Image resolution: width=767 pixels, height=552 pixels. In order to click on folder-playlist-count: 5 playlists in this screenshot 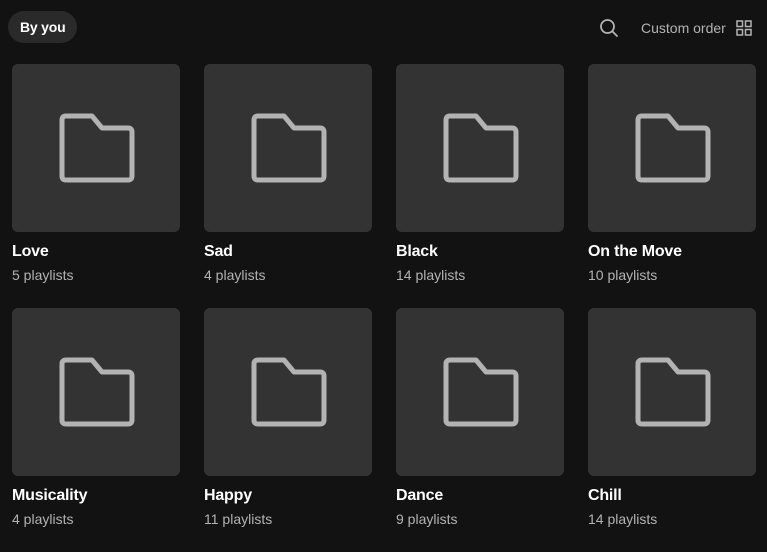, I will do `click(43, 275)`.